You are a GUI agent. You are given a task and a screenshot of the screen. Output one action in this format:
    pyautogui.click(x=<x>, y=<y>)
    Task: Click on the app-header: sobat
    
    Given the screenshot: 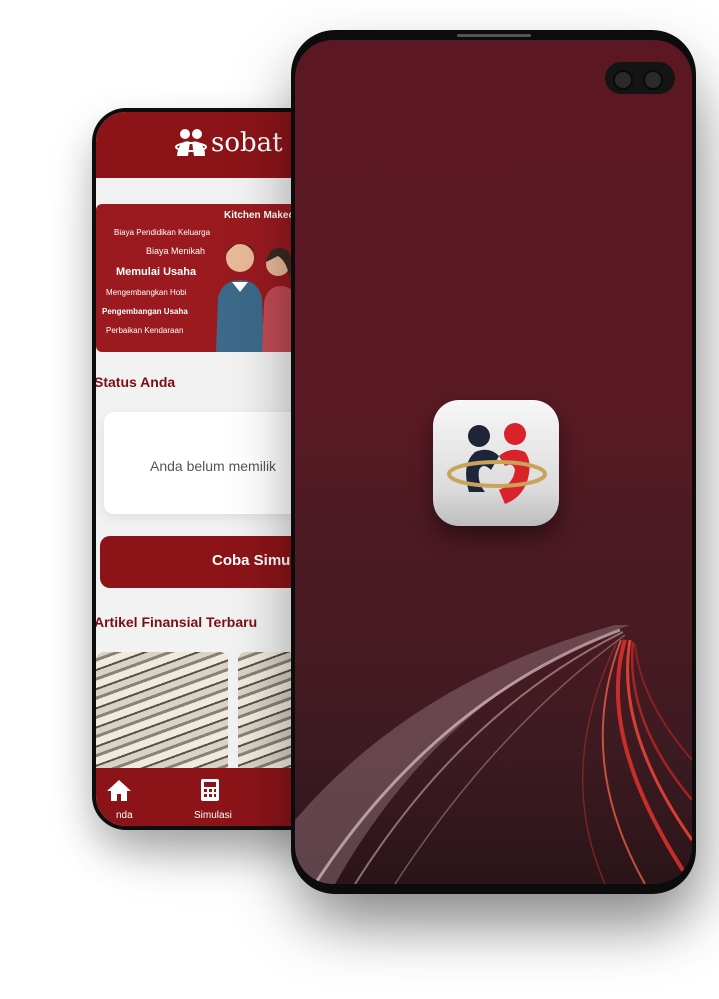 What is the action you would take?
    pyautogui.click(x=207, y=145)
    